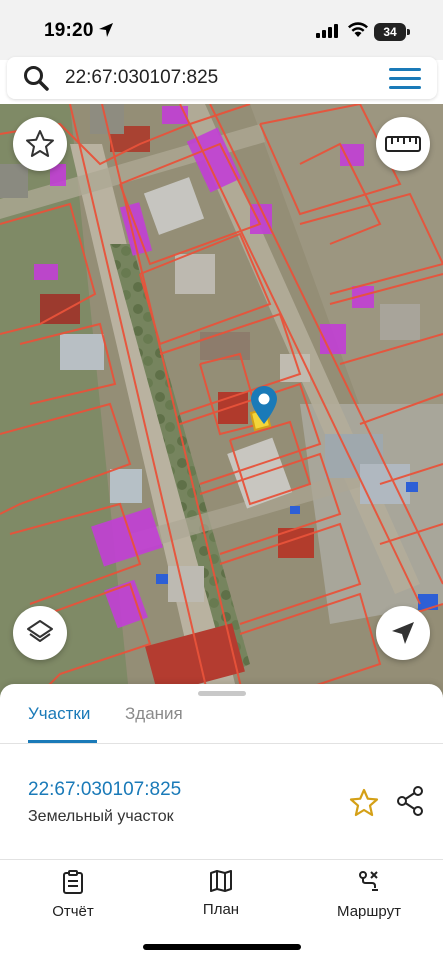 This screenshot has width=443, height=960. I want to click on nav-plan-label: План, so click(221, 909).